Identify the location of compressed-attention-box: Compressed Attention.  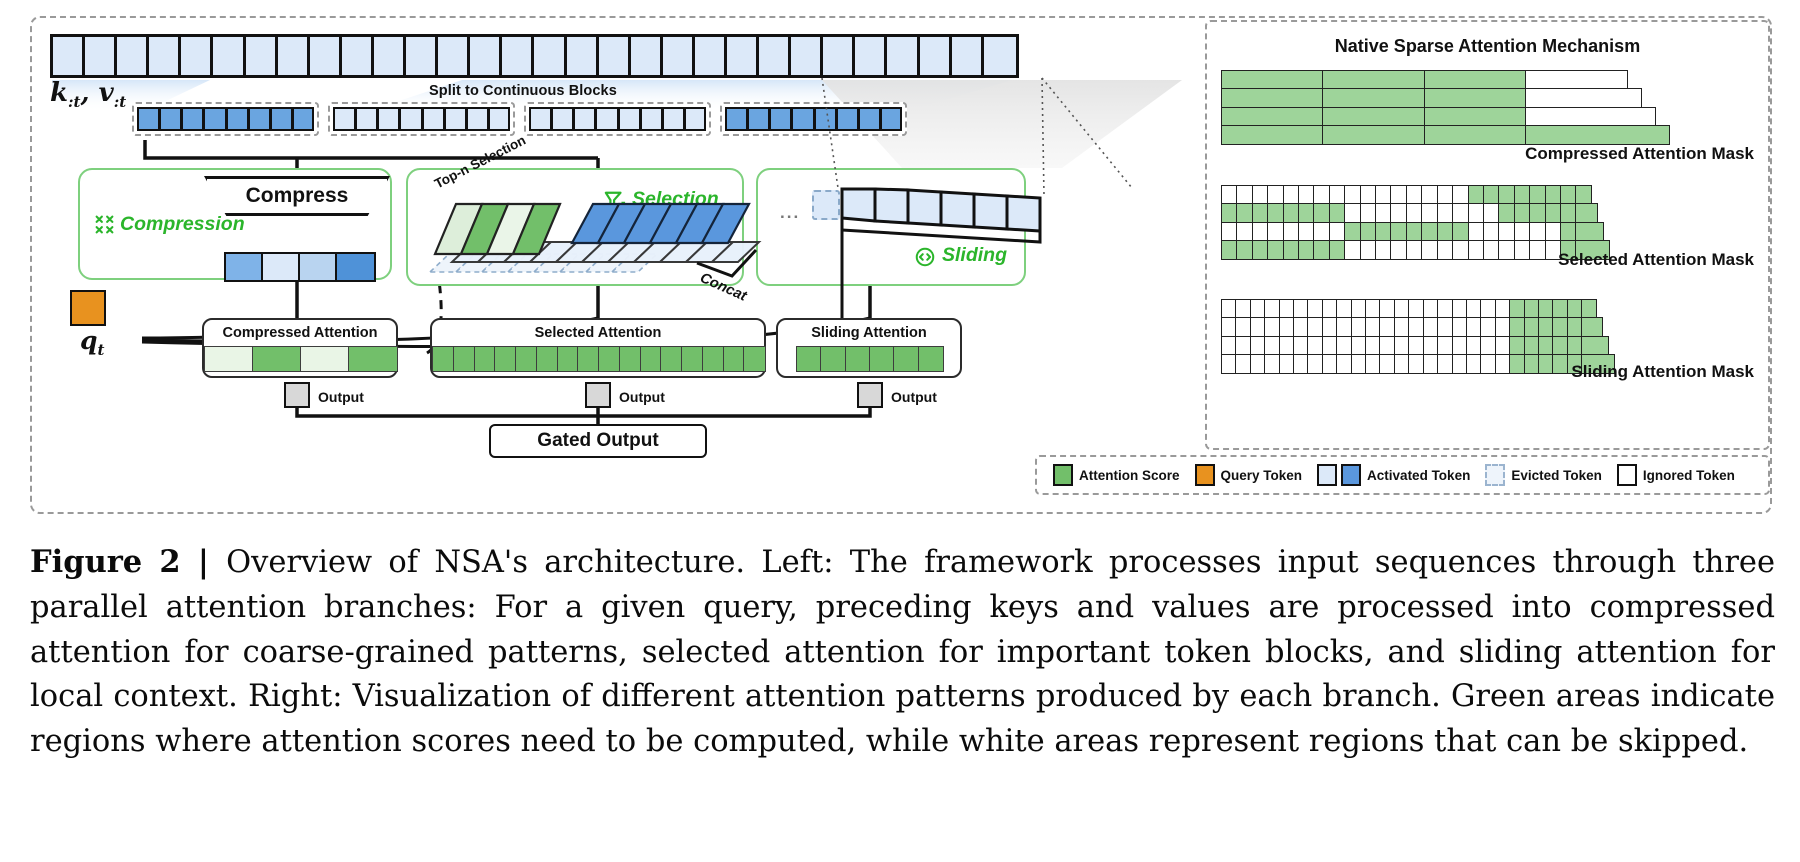
(300, 348).